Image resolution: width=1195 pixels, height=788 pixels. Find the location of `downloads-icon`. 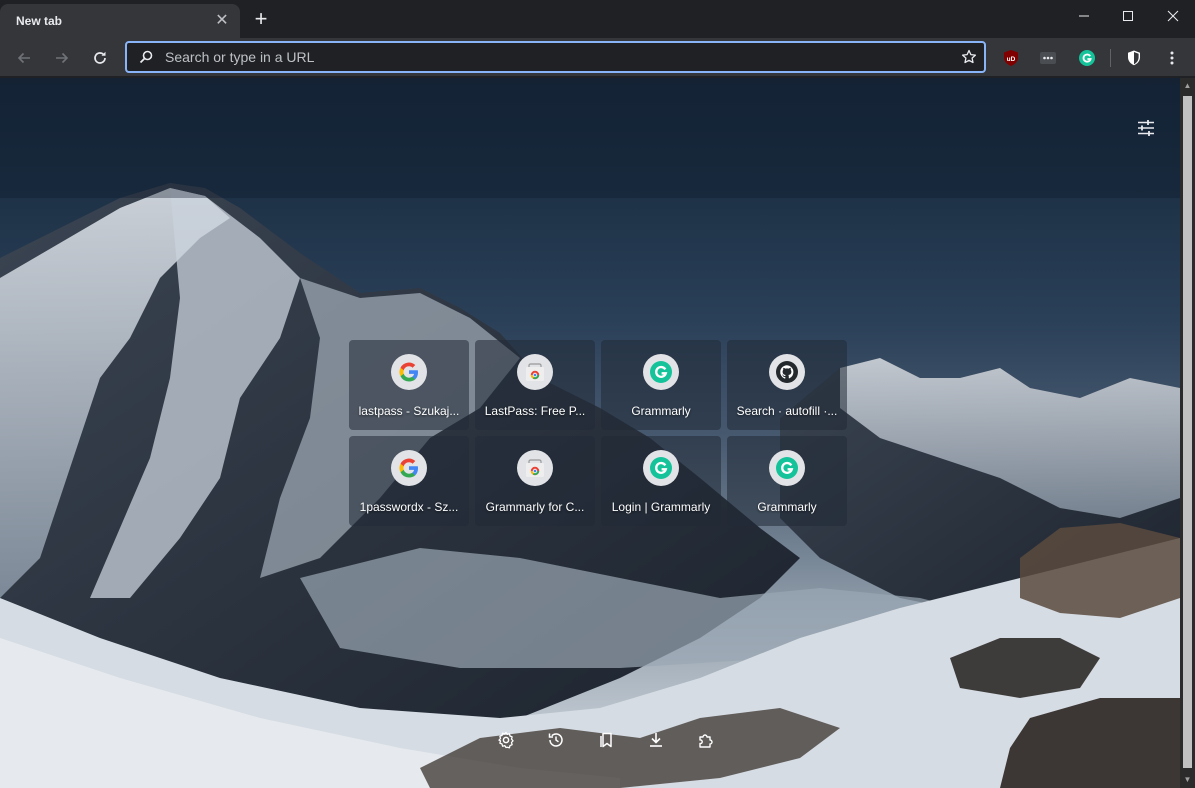

downloads-icon is located at coordinates (656, 740).